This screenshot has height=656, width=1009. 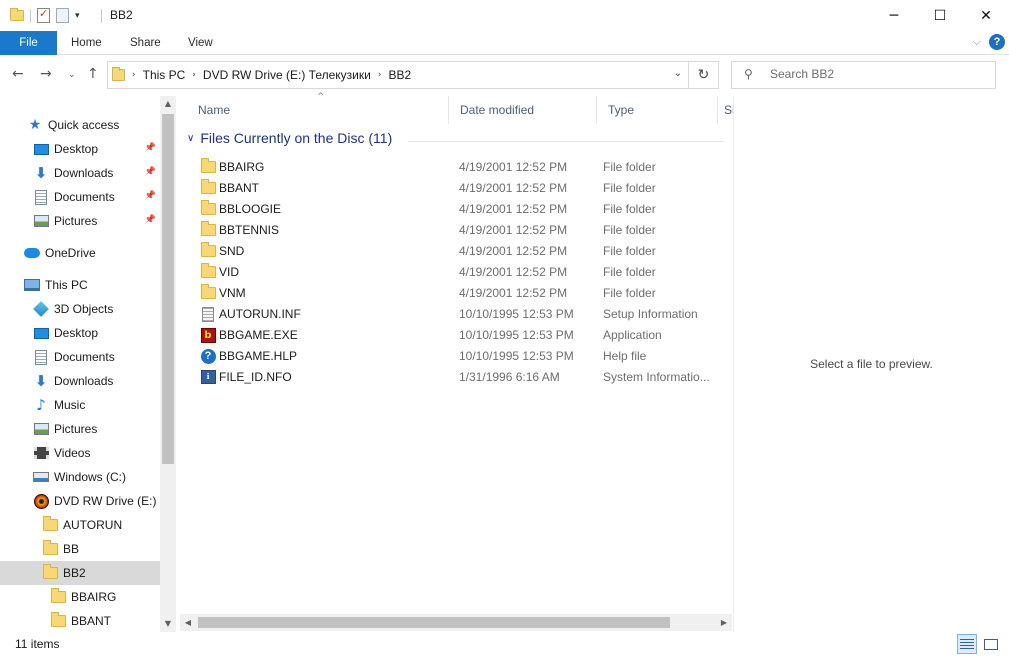 What do you see at coordinates (454, 229) in the screenshot?
I see `file-row: BBTENNIS 4/19/2001 12:52 PM File folder` at bounding box center [454, 229].